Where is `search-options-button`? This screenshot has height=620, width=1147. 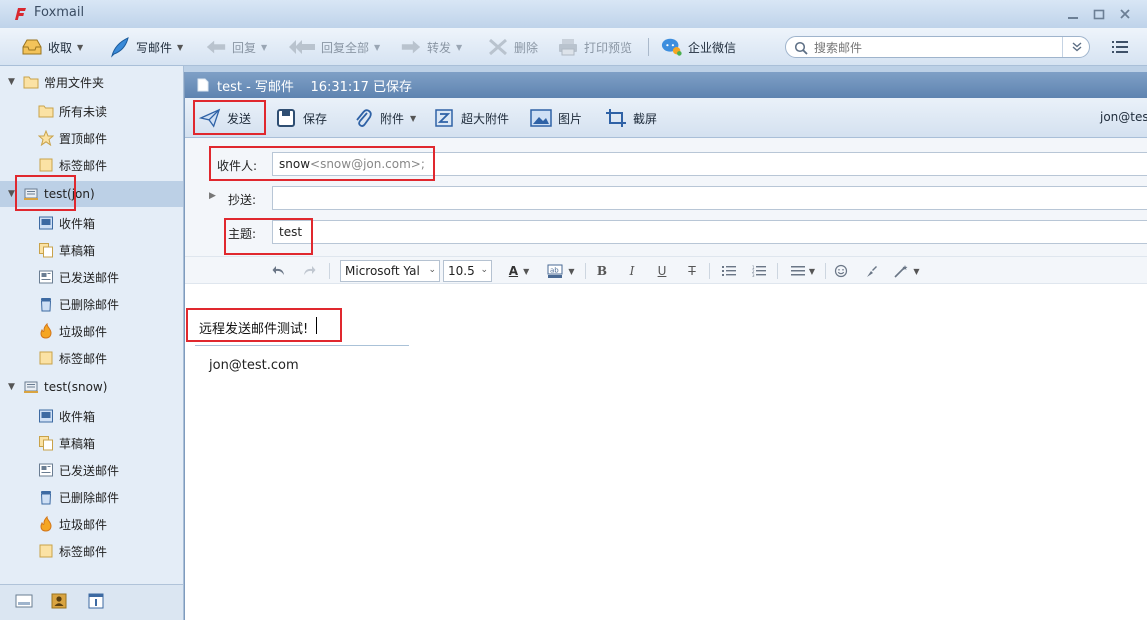 search-options-button is located at coordinates (1076, 47).